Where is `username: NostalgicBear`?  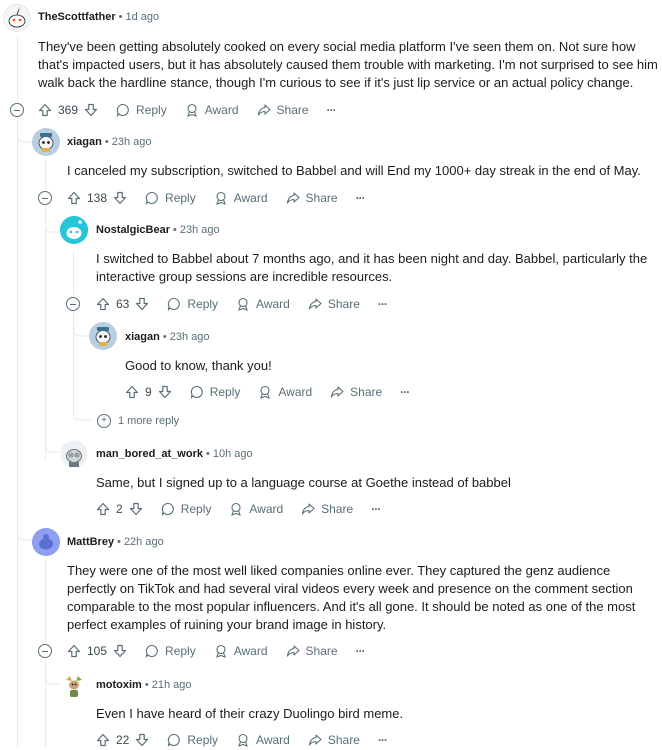 username: NostalgicBear is located at coordinates (133, 230).